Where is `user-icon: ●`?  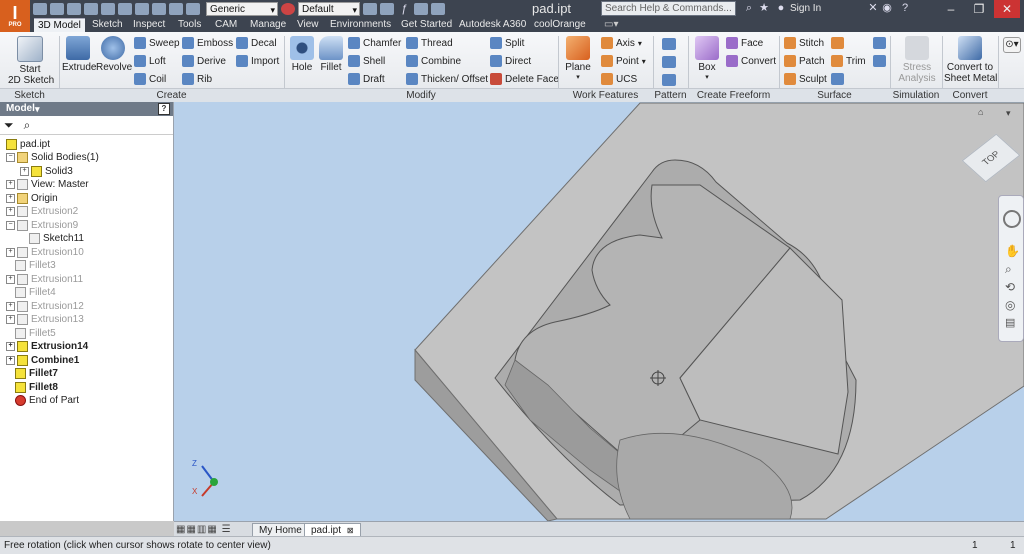 user-icon: ● is located at coordinates (781, 8).